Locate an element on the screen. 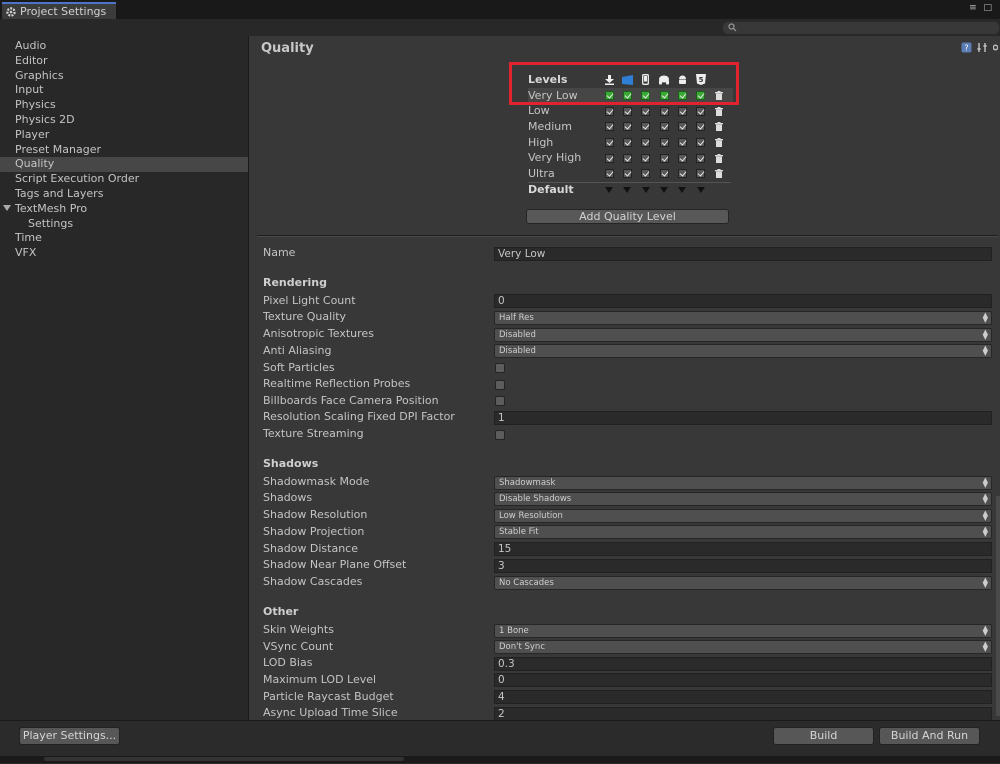 The width and height of the screenshot is (1000, 764). resolution-scaling-field: 1 is located at coordinates (743, 418).